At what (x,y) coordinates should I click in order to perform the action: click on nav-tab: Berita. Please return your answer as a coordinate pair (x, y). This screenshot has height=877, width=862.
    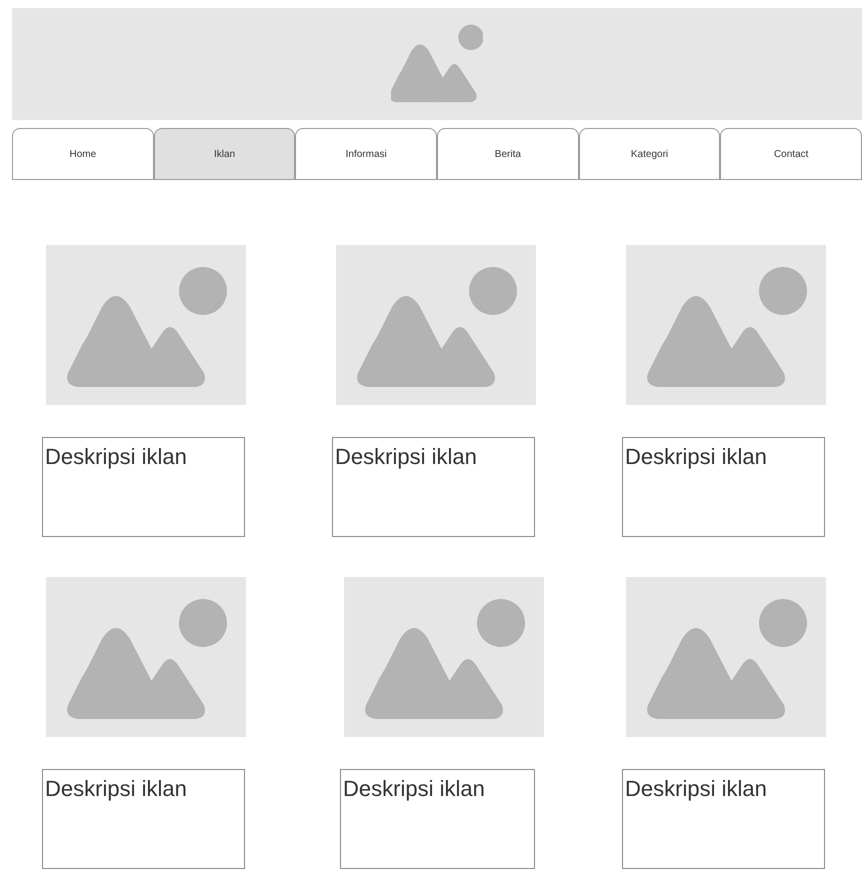
    Looking at the image, I should click on (508, 154).